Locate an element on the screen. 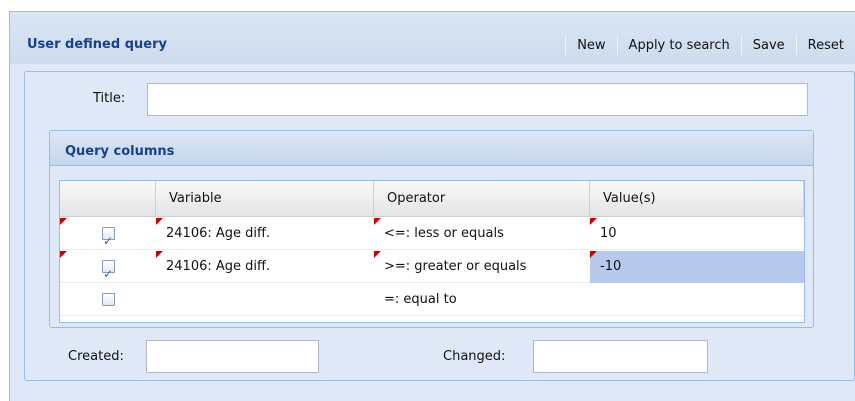 This screenshot has width=855, height=401. column-header-values: Value(s) is located at coordinates (697, 199).